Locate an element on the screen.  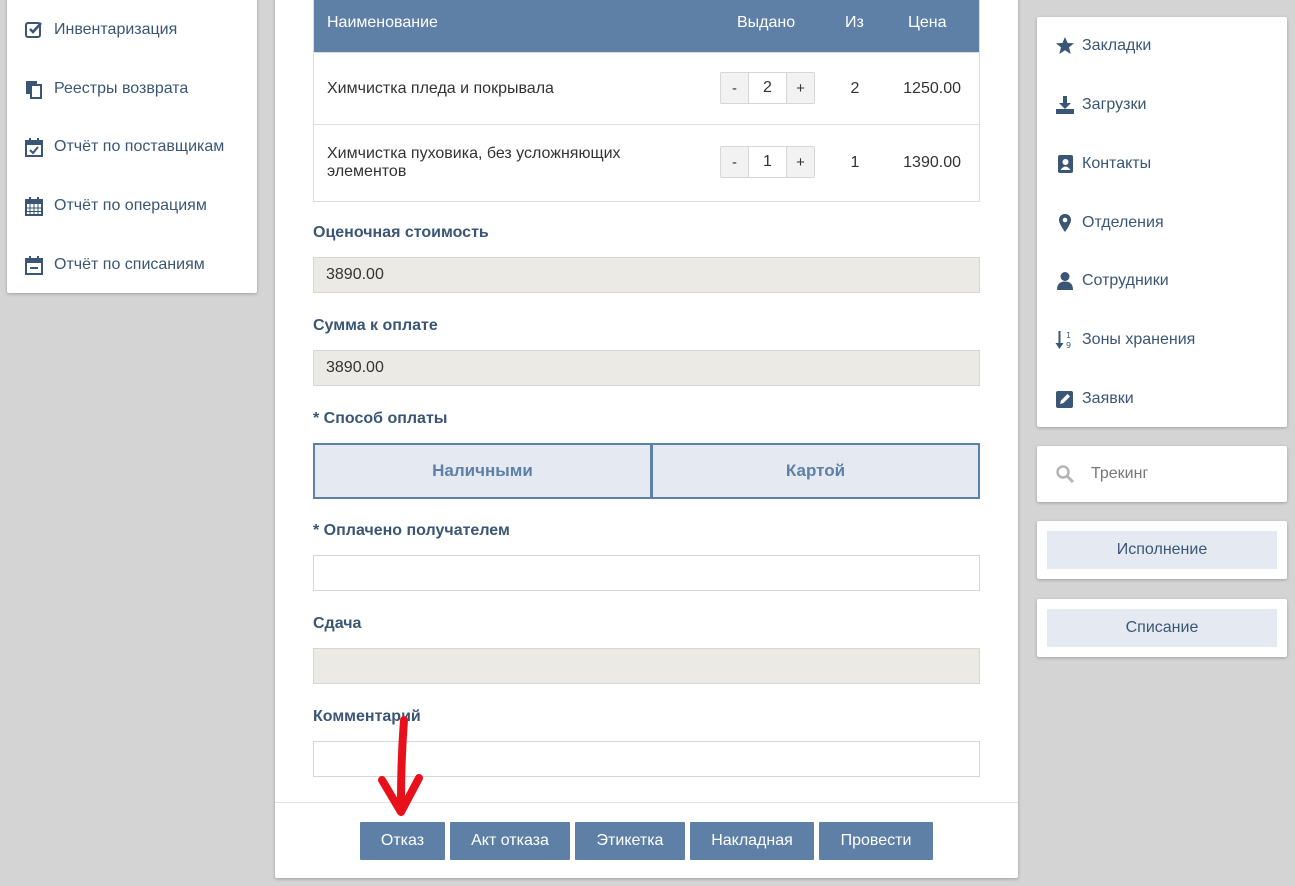
menu-item-label: Инвентаризация is located at coordinates (116, 29).